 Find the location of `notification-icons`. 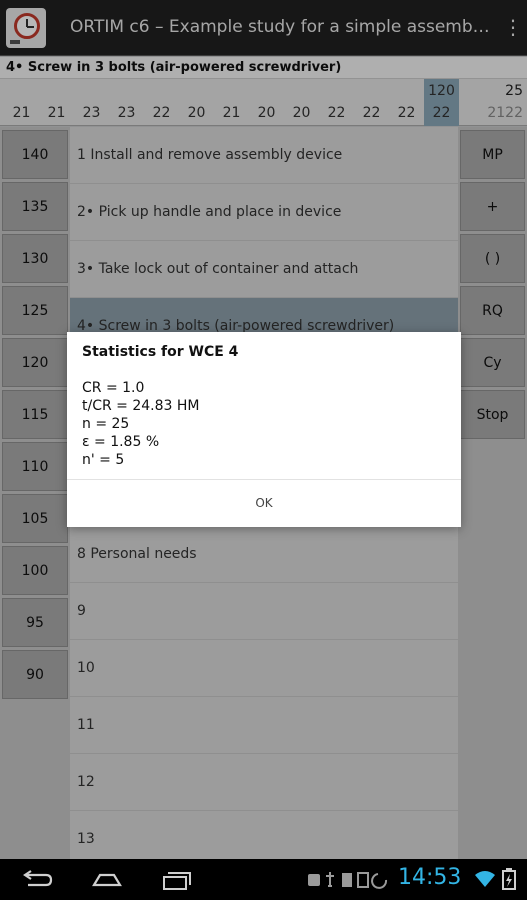

notification-icons is located at coordinates (348, 880).